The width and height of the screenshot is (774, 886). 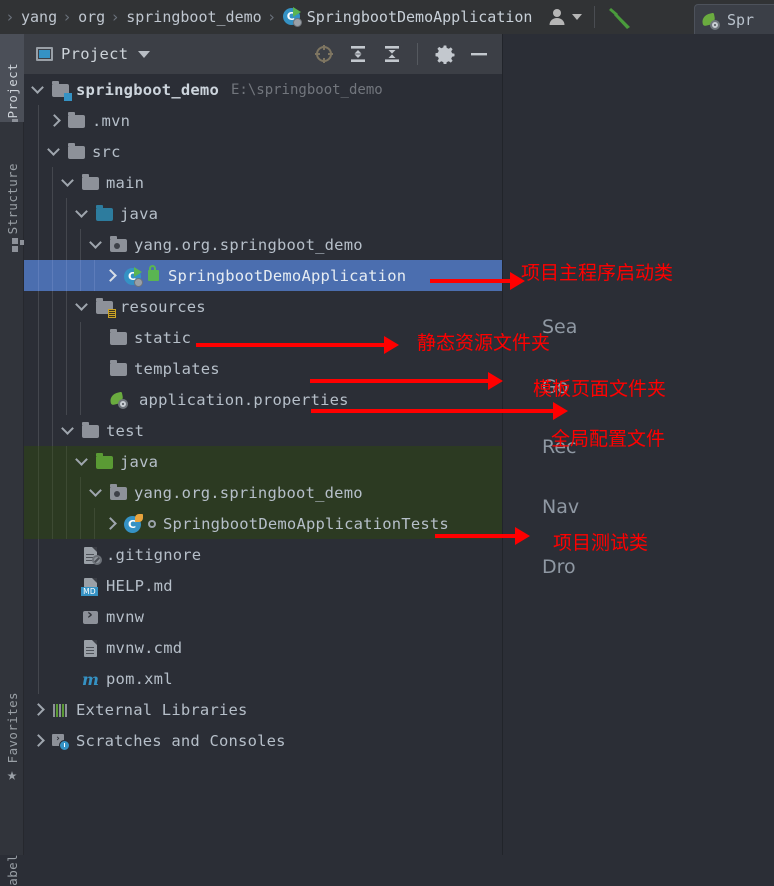 What do you see at coordinates (561, 507) in the screenshot?
I see `editor-hint-navigation: Nav` at bounding box center [561, 507].